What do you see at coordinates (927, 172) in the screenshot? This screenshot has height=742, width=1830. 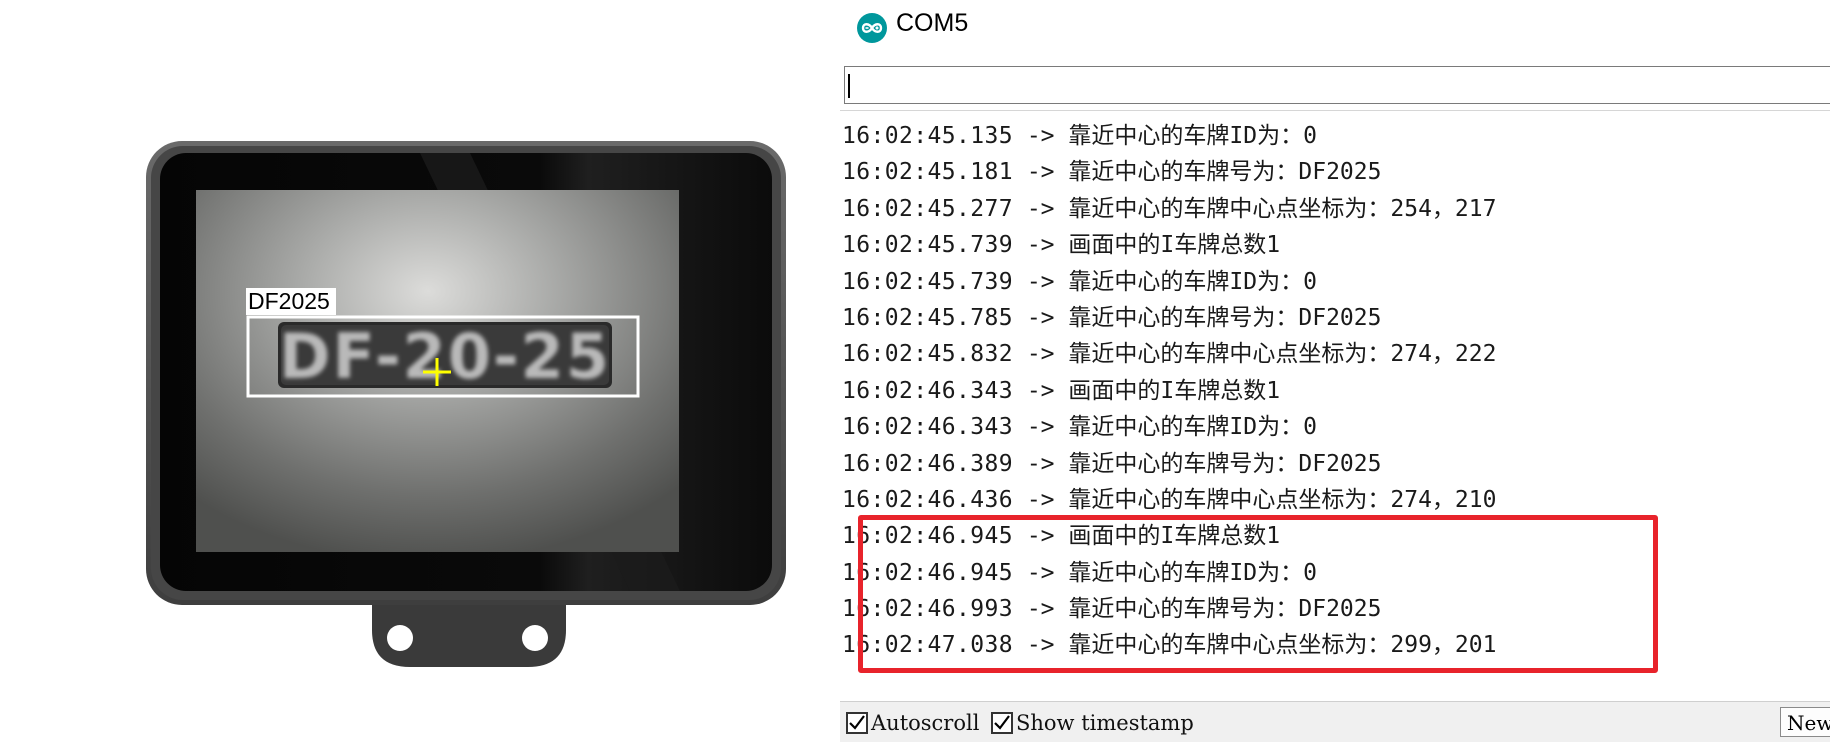 I see `log-timestamp: 16:02:45.181` at bounding box center [927, 172].